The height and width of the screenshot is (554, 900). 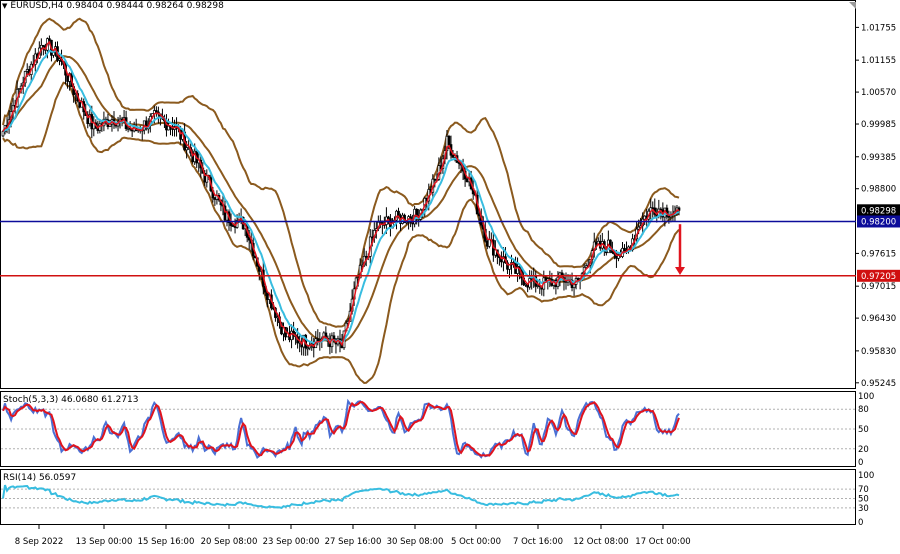 What do you see at coordinates (662, 542) in the screenshot?
I see `time-tick-label: 17 Oct 00:00` at bounding box center [662, 542].